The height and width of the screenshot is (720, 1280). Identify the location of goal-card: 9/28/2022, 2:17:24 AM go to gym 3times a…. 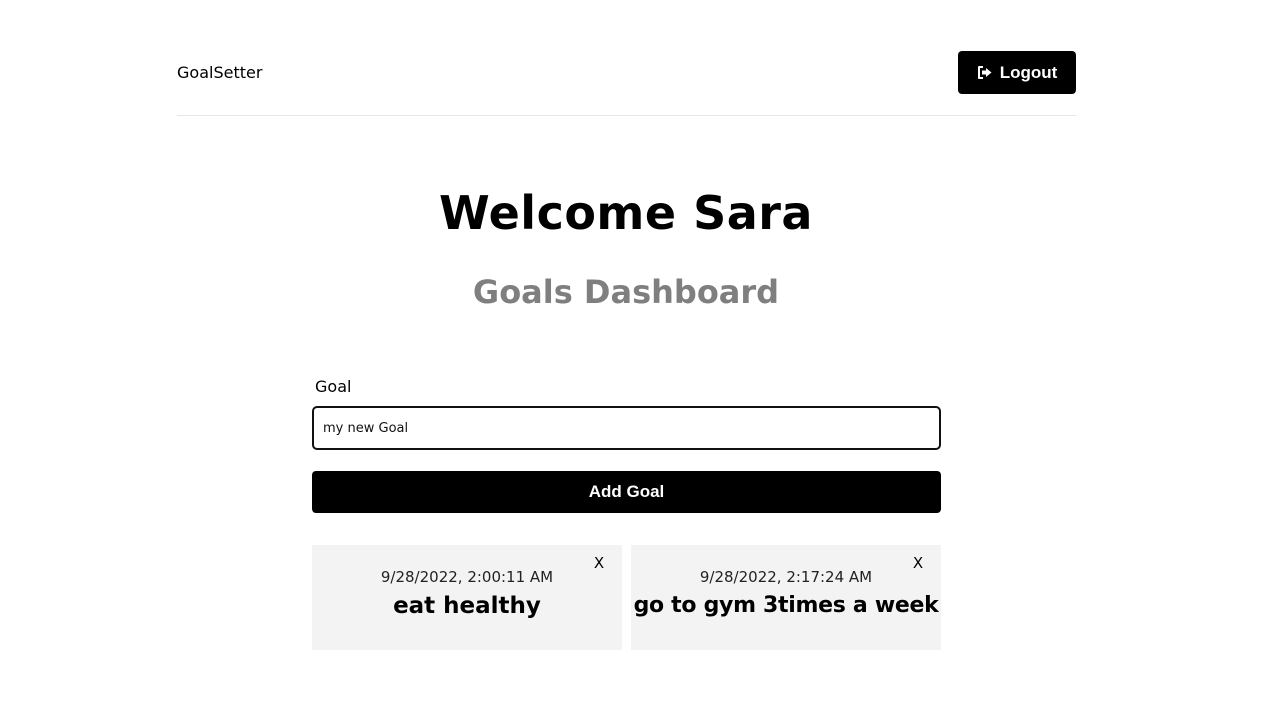
(786, 597).